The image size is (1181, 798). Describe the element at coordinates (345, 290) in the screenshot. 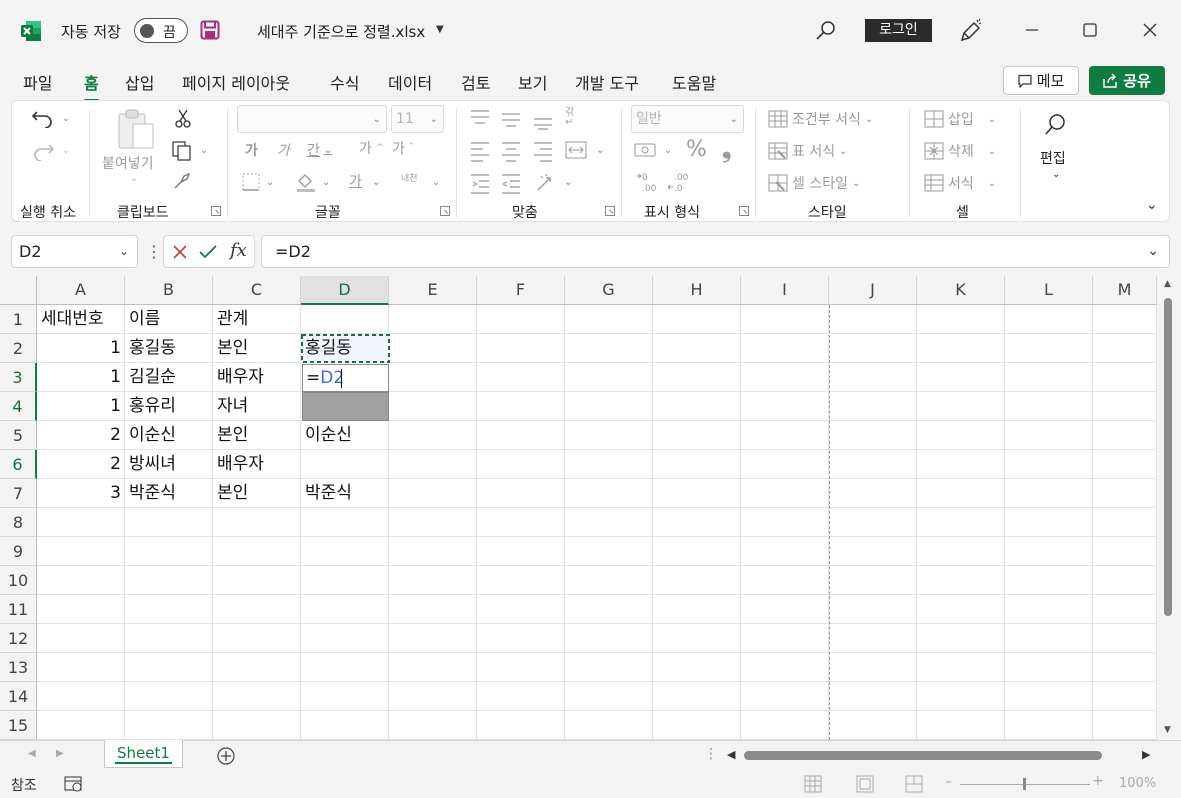

I see `column-header-D: D` at that location.